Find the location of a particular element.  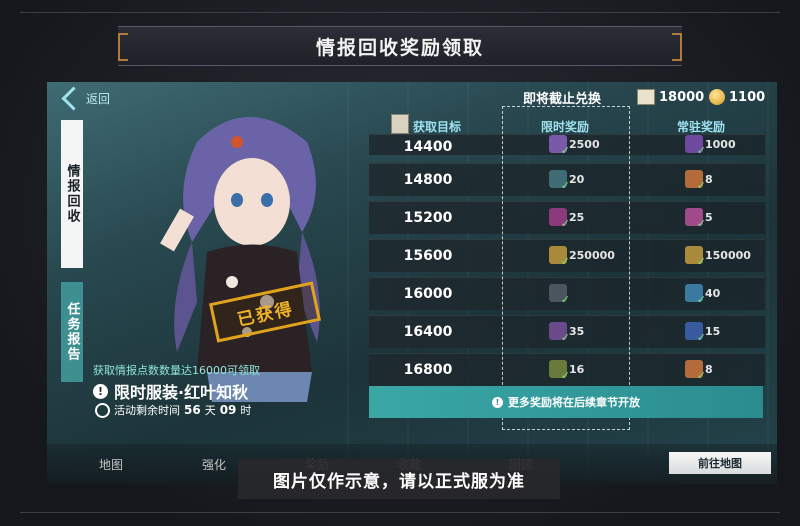

gold-currency: 1100 is located at coordinates (737, 97).